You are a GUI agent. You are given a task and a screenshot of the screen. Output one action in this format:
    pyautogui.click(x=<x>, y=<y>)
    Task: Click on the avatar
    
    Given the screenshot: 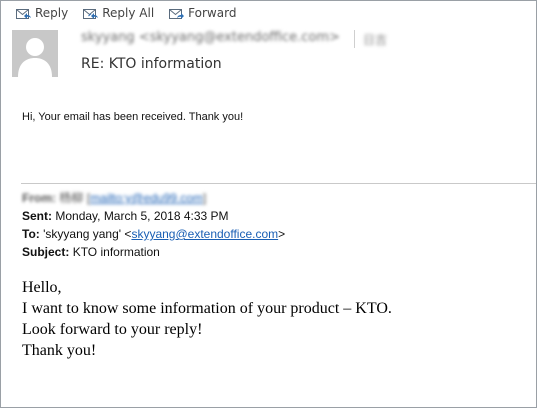 What is the action you would take?
    pyautogui.click(x=35, y=53)
    